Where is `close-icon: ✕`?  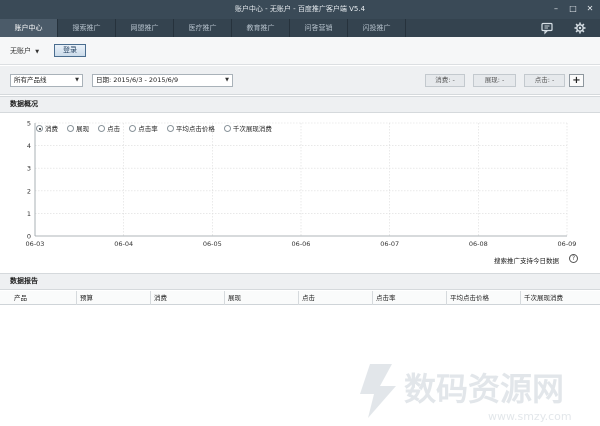 close-icon: ✕ is located at coordinates (590, 9).